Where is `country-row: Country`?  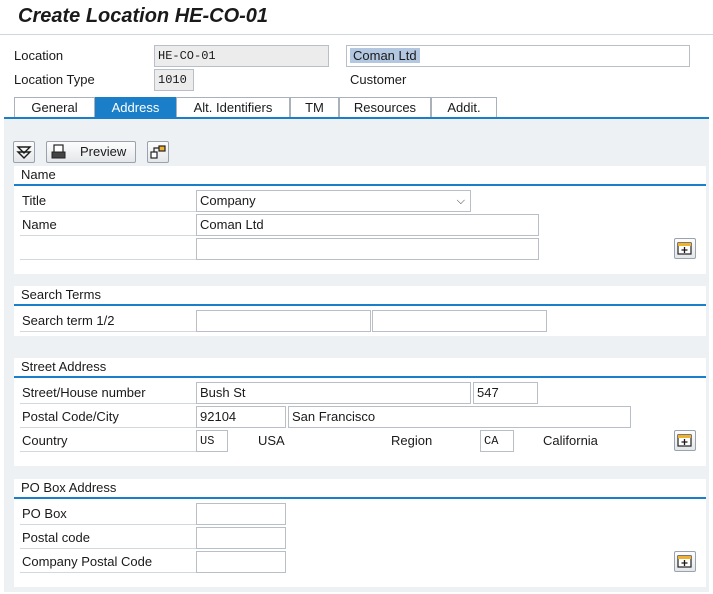
country-row: Country is located at coordinates (108, 441).